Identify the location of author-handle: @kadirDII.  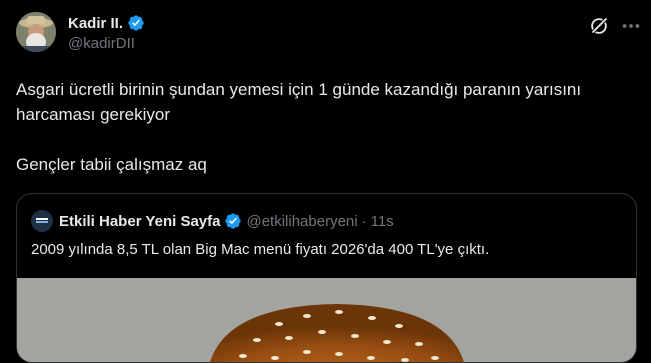
(101, 43).